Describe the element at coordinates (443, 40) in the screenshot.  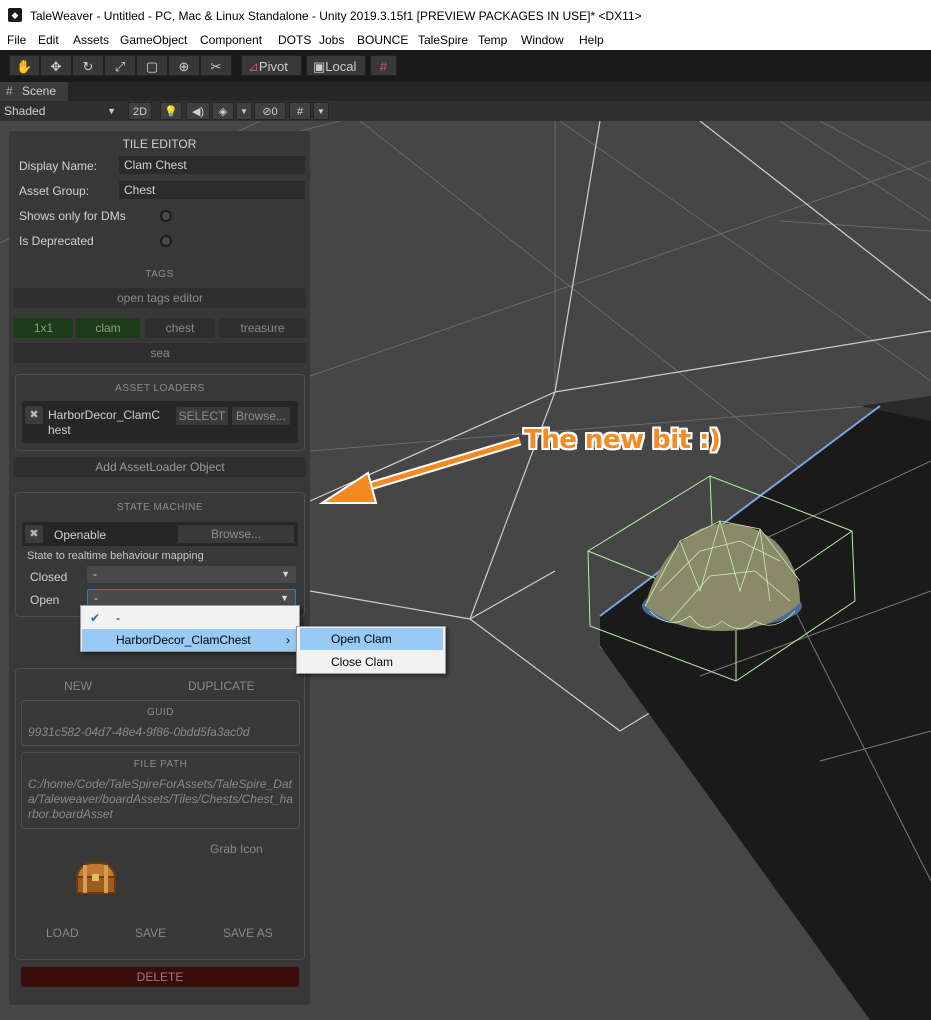
I see `menu-talespire: TaleSpire` at that location.